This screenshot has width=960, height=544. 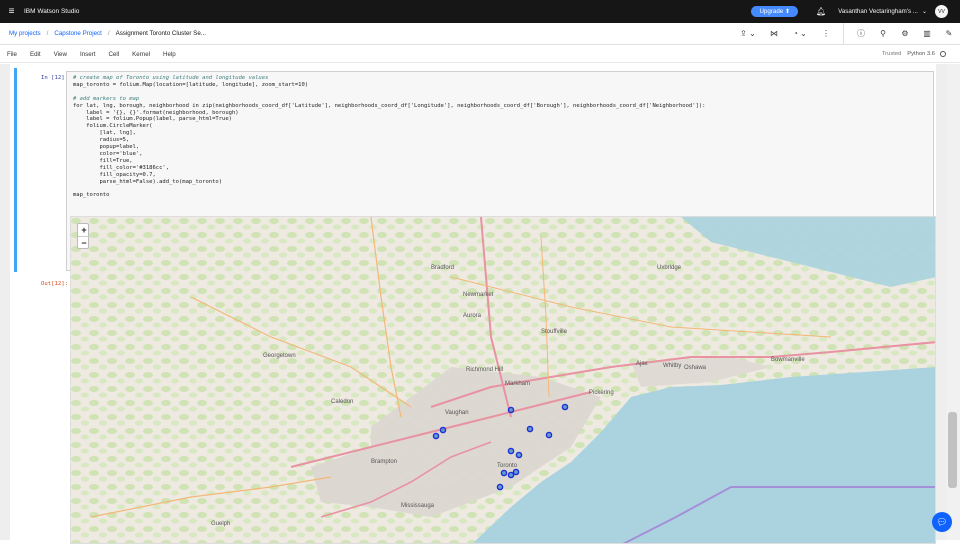 I want to click on map-label-richmond-hill: Richmond Hill, so click(x=484, y=370).